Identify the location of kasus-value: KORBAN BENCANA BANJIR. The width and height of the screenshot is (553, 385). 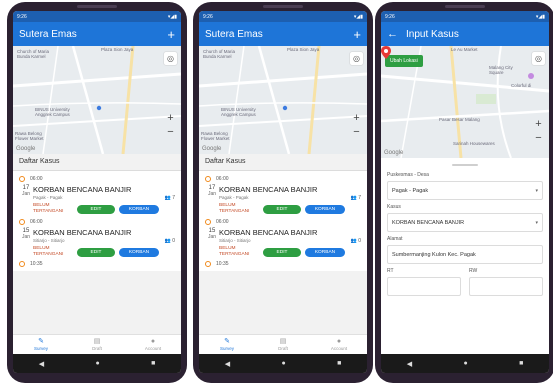
(428, 222).